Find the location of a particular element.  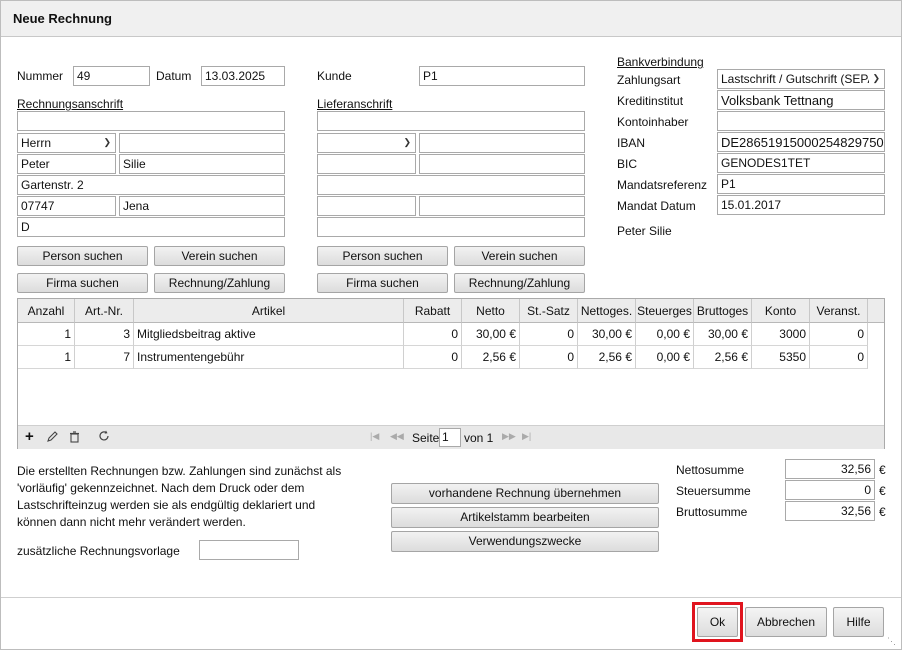

billing-salutation-value: Herrn is located at coordinates (36, 143).